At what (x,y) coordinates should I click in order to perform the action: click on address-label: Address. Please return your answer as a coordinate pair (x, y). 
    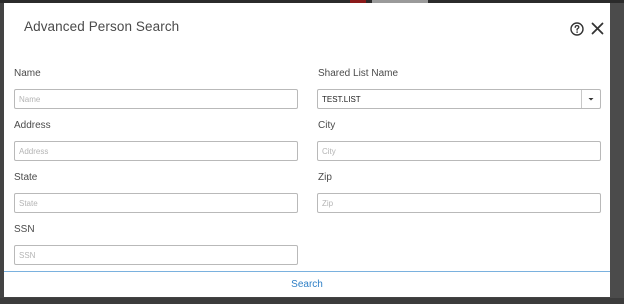
    Looking at the image, I should click on (32, 125).